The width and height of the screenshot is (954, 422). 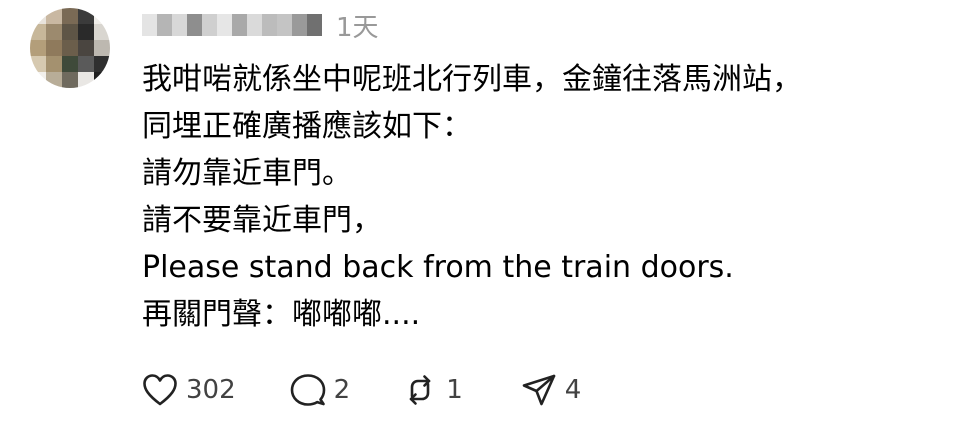 What do you see at coordinates (539, 390) in the screenshot?
I see `paper-plane-icon` at bounding box center [539, 390].